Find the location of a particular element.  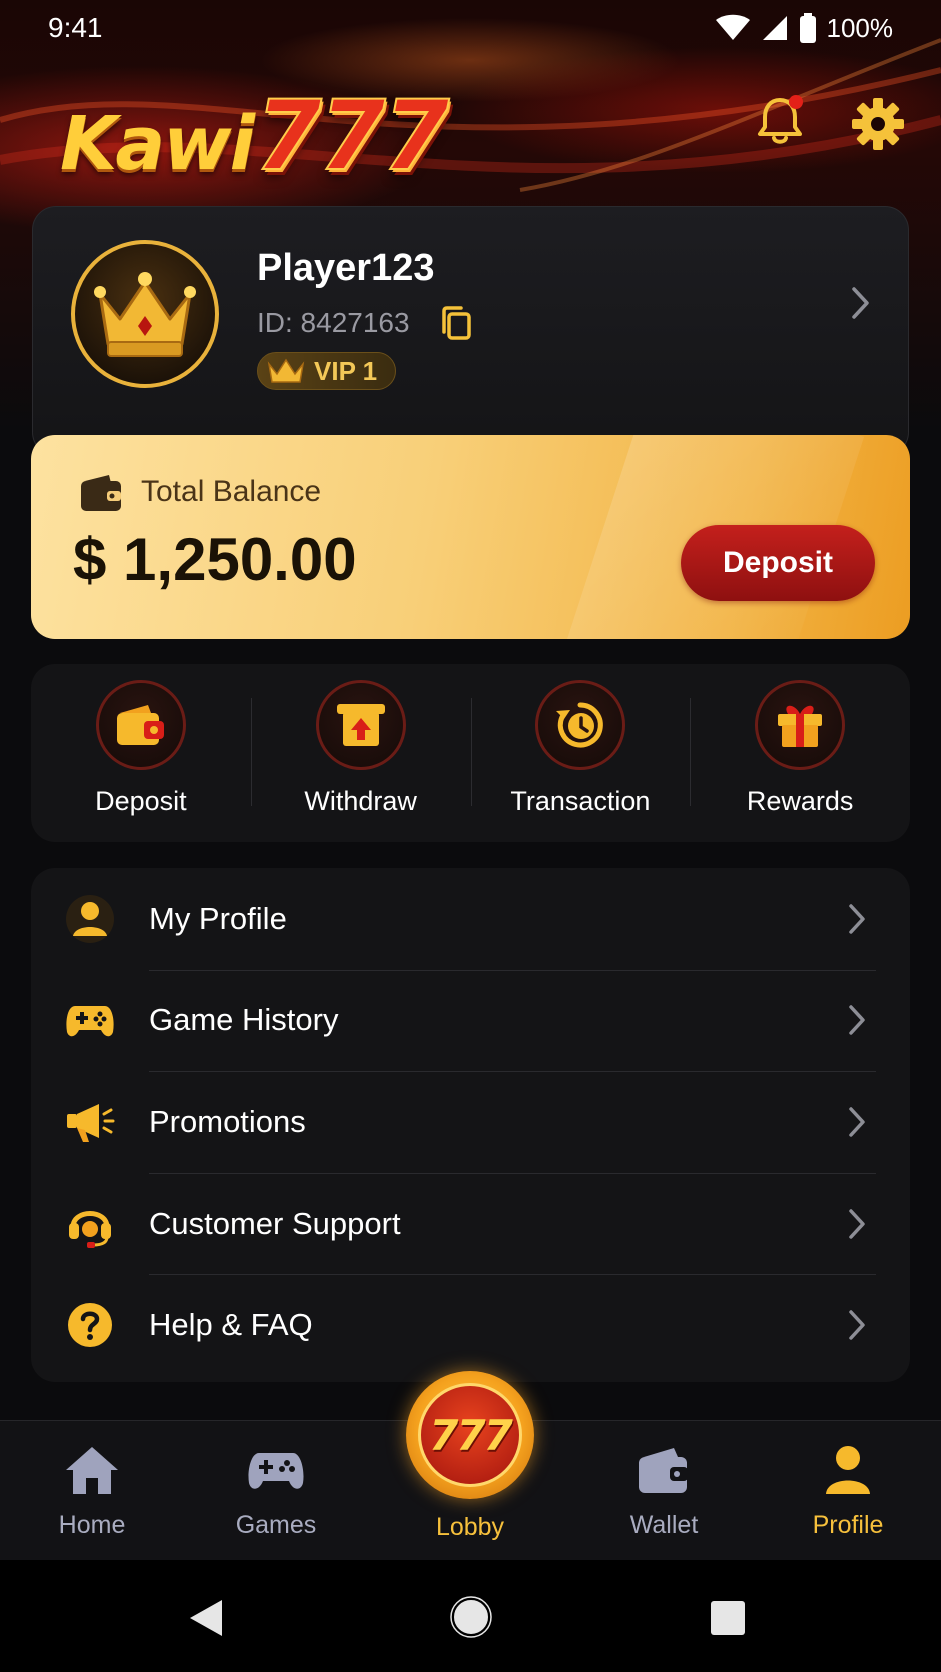

status-icons: 100% is located at coordinates (804, 28).